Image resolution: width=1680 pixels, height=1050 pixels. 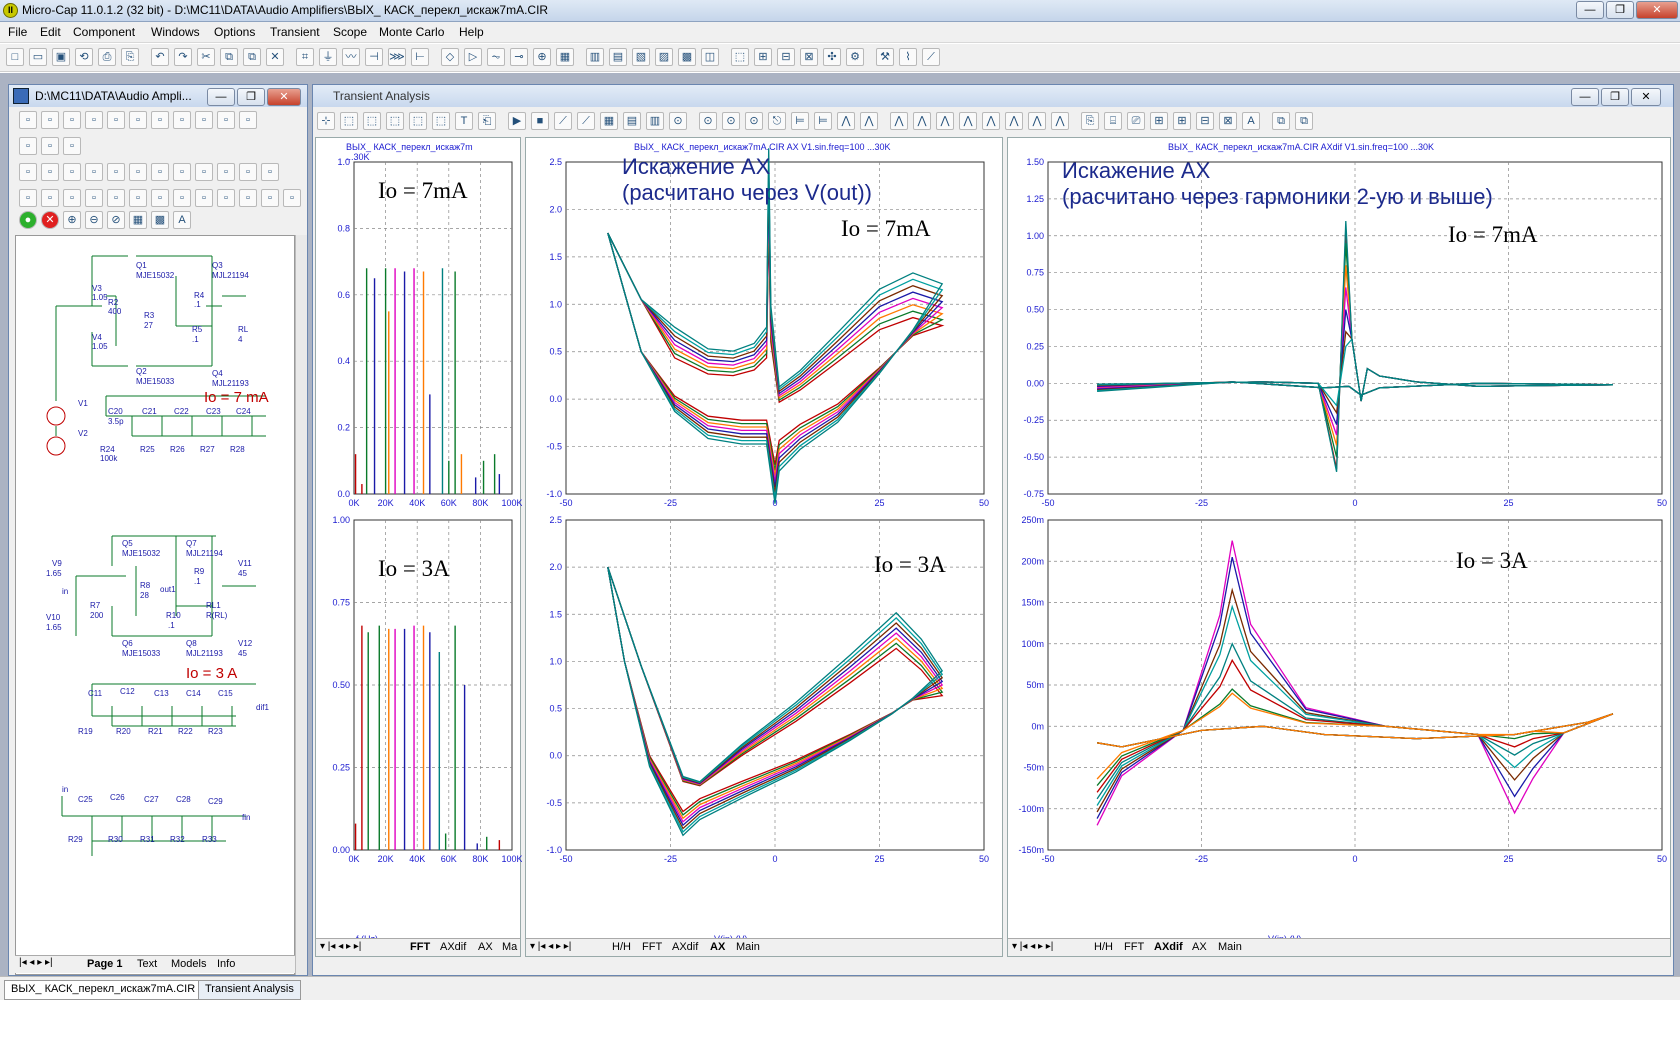 I want to click on axdif-tab-nav: ▾ |◂ ◂ ▸ ▸|, so click(x=1032, y=946).